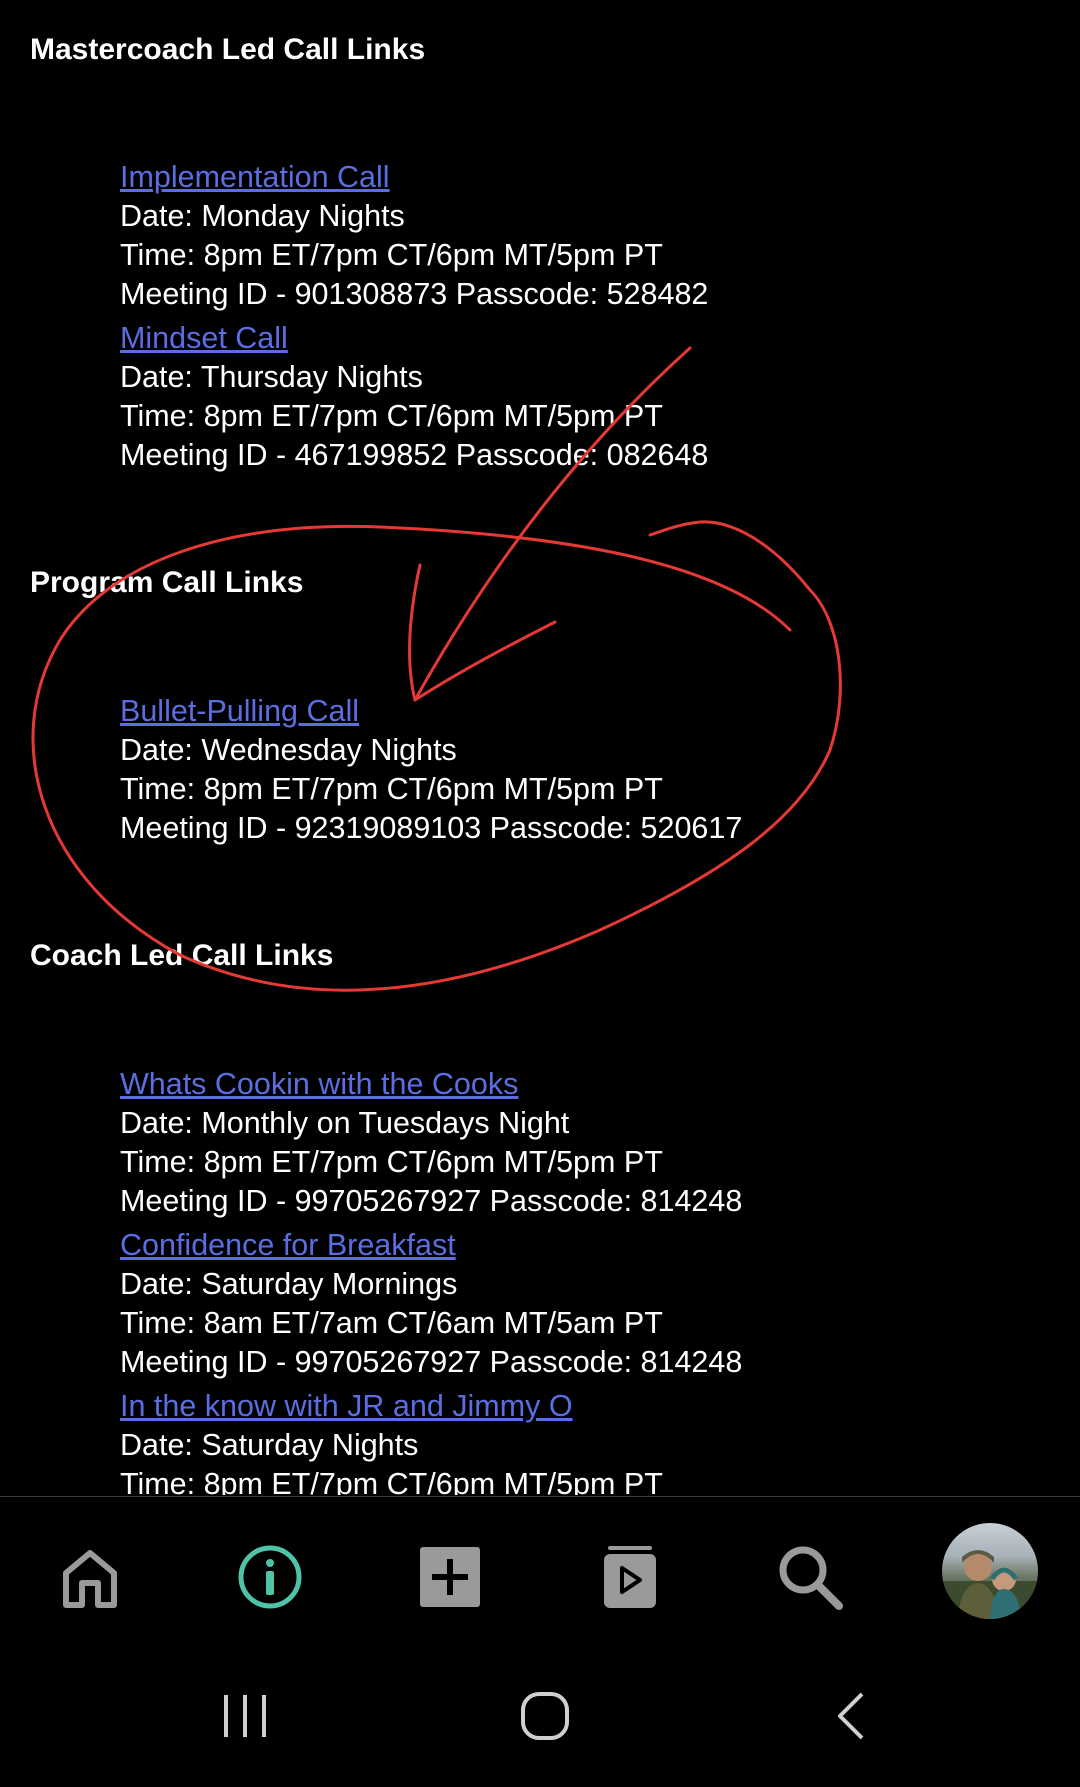  I want to click on implementation-call-link: Implementation Call, so click(414, 177).